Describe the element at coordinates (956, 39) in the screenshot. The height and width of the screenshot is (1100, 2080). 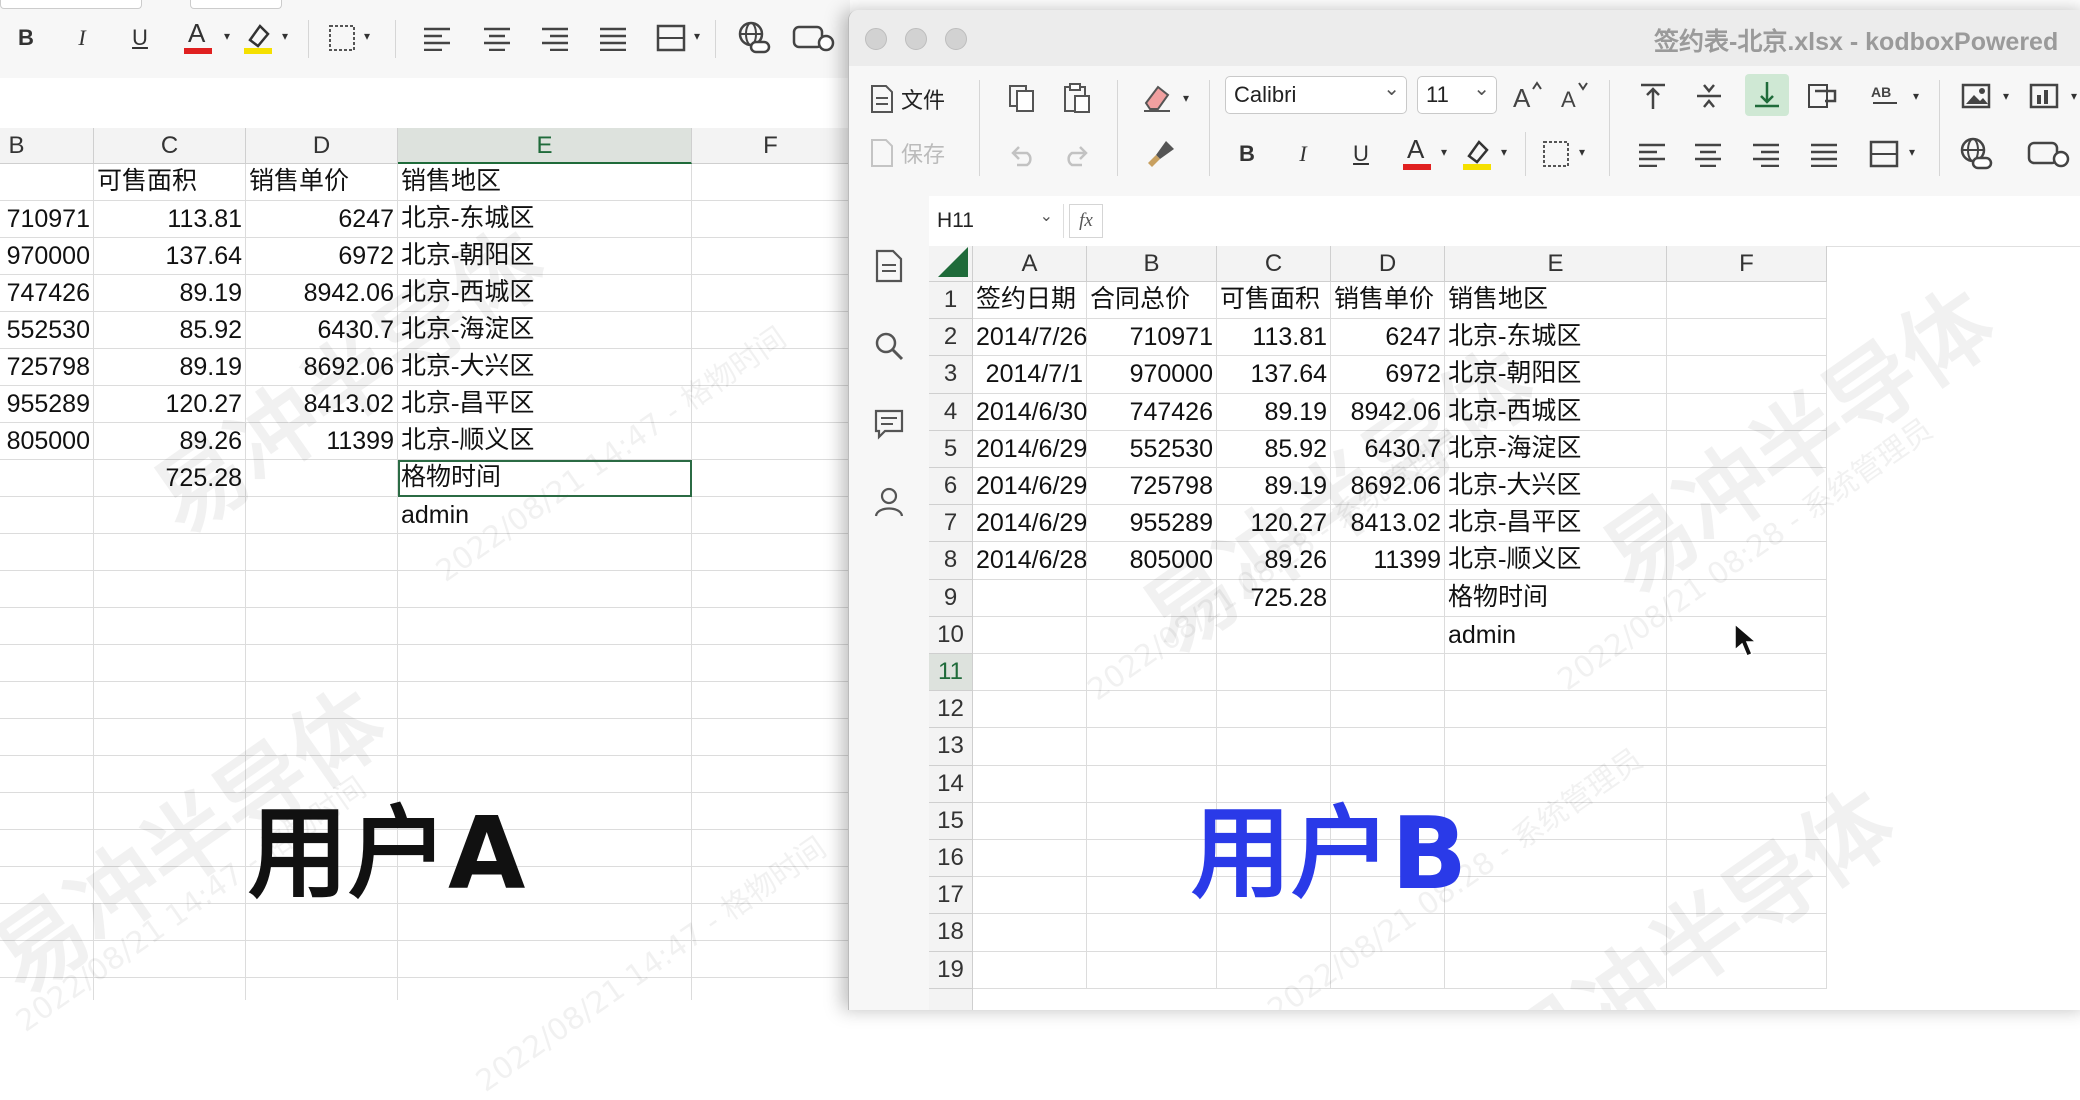
I see `zoom-window-button` at that location.